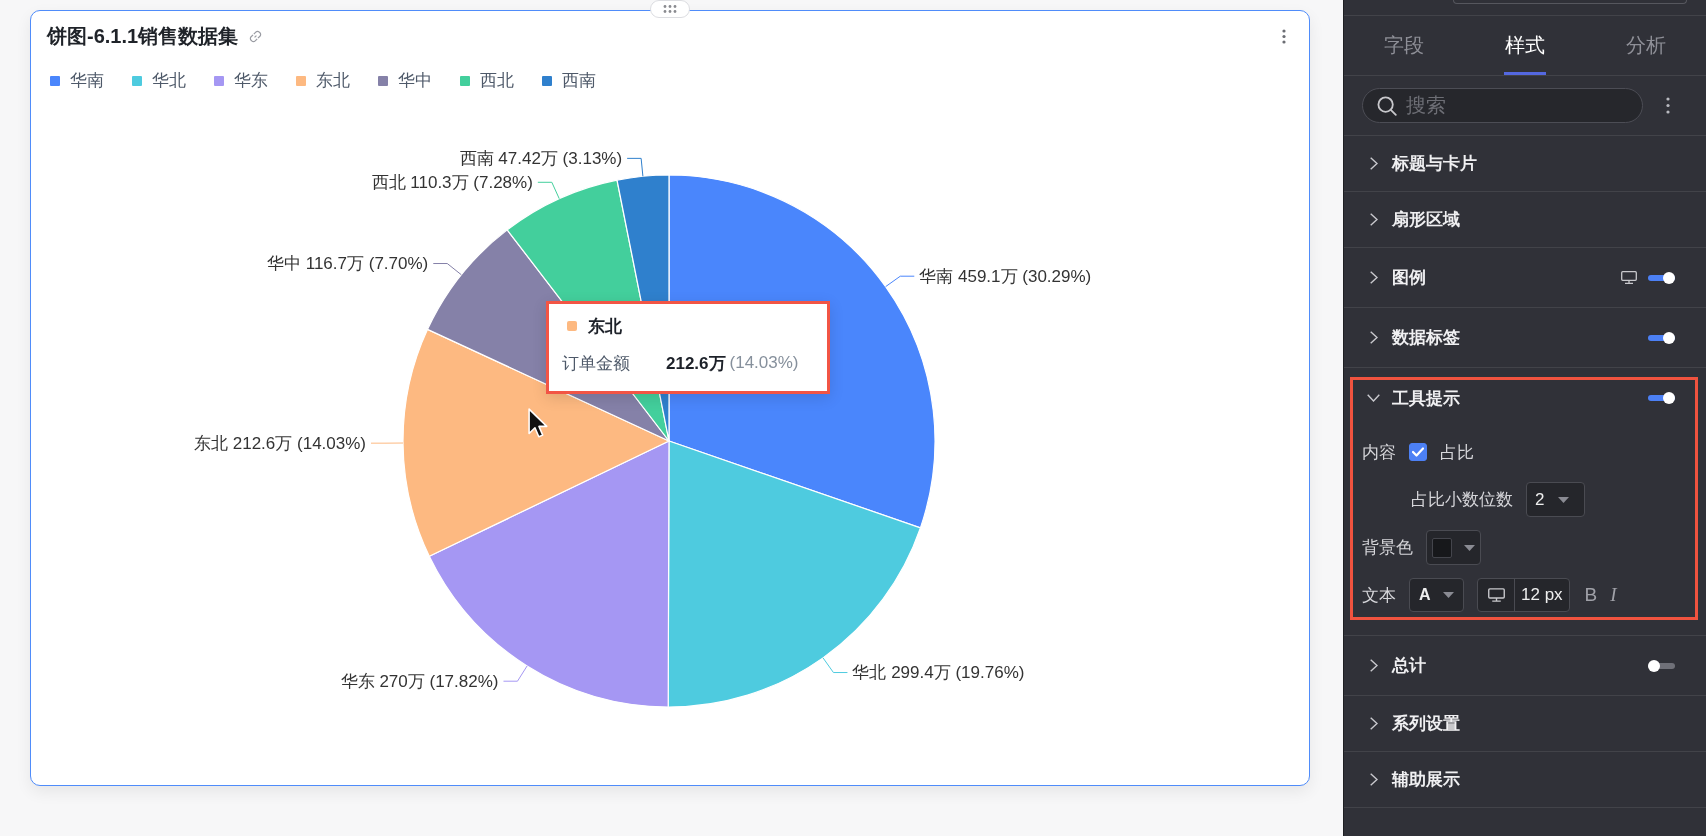 The height and width of the screenshot is (836, 1706). Describe the element at coordinates (87, 81) in the screenshot. I see `legend-label: 华南` at that location.